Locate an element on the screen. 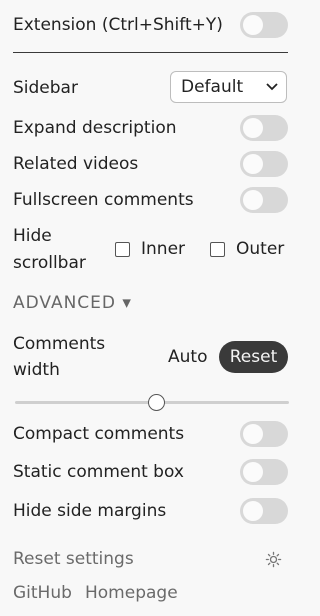  related-videos-label: Related videos is located at coordinates (76, 164).